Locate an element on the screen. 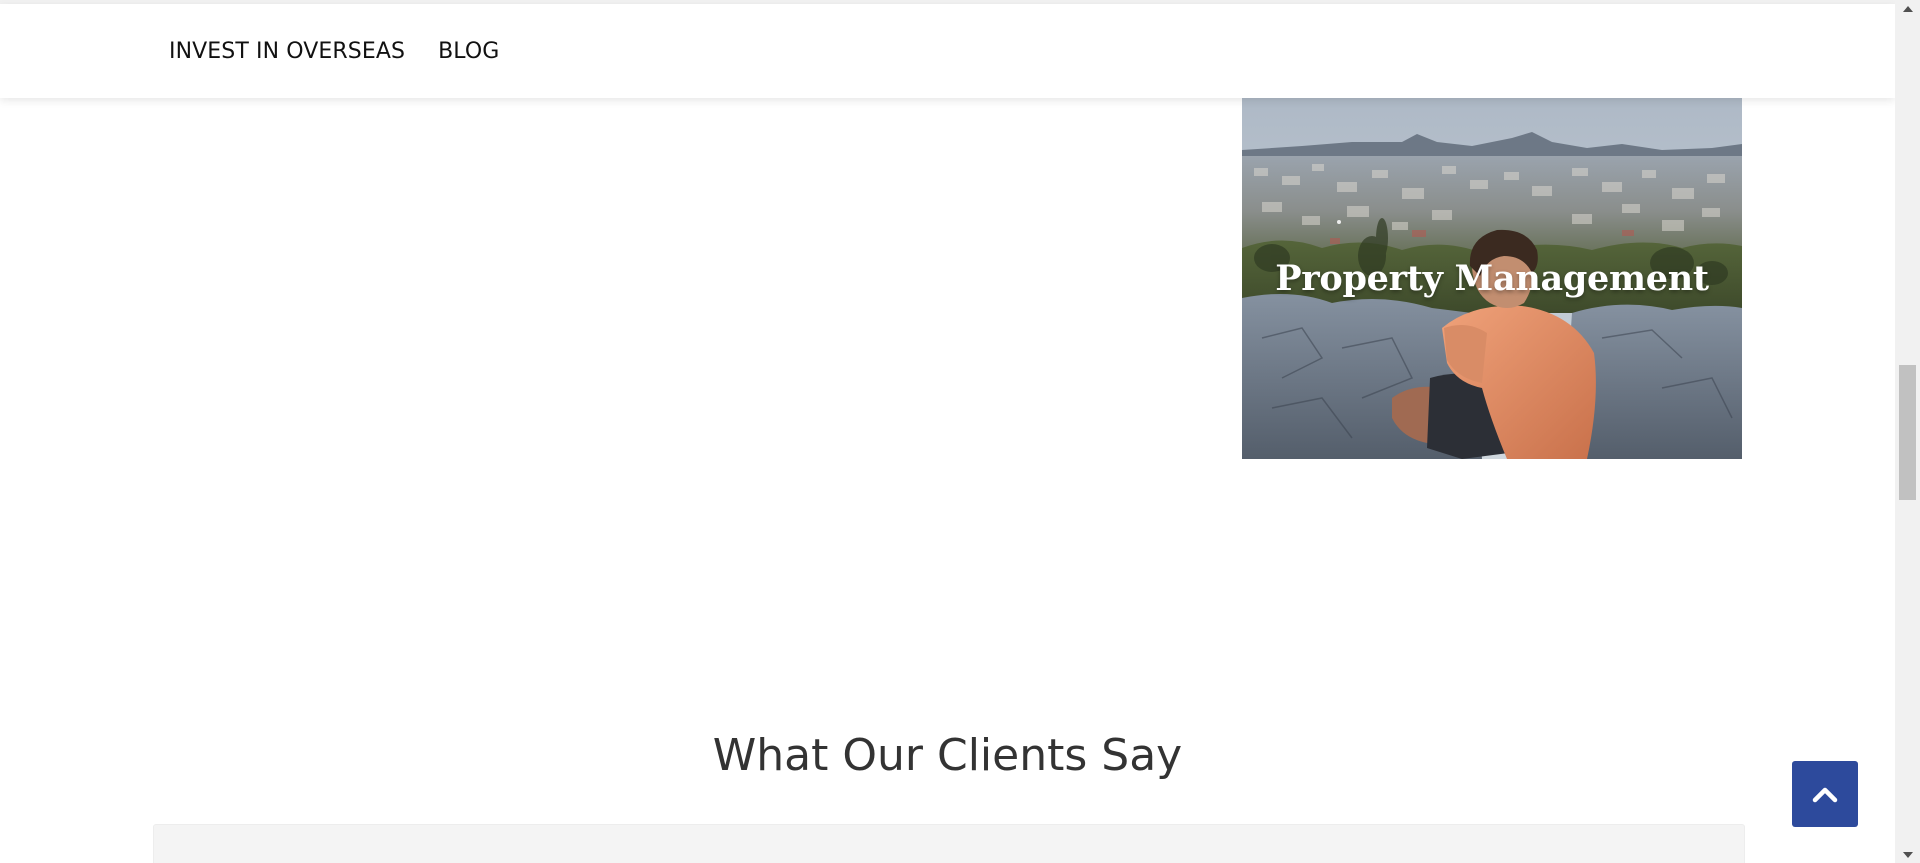 This screenshot has width=1920, height=863. property-management-card: Property Management is located at coordinates (1492, 278).